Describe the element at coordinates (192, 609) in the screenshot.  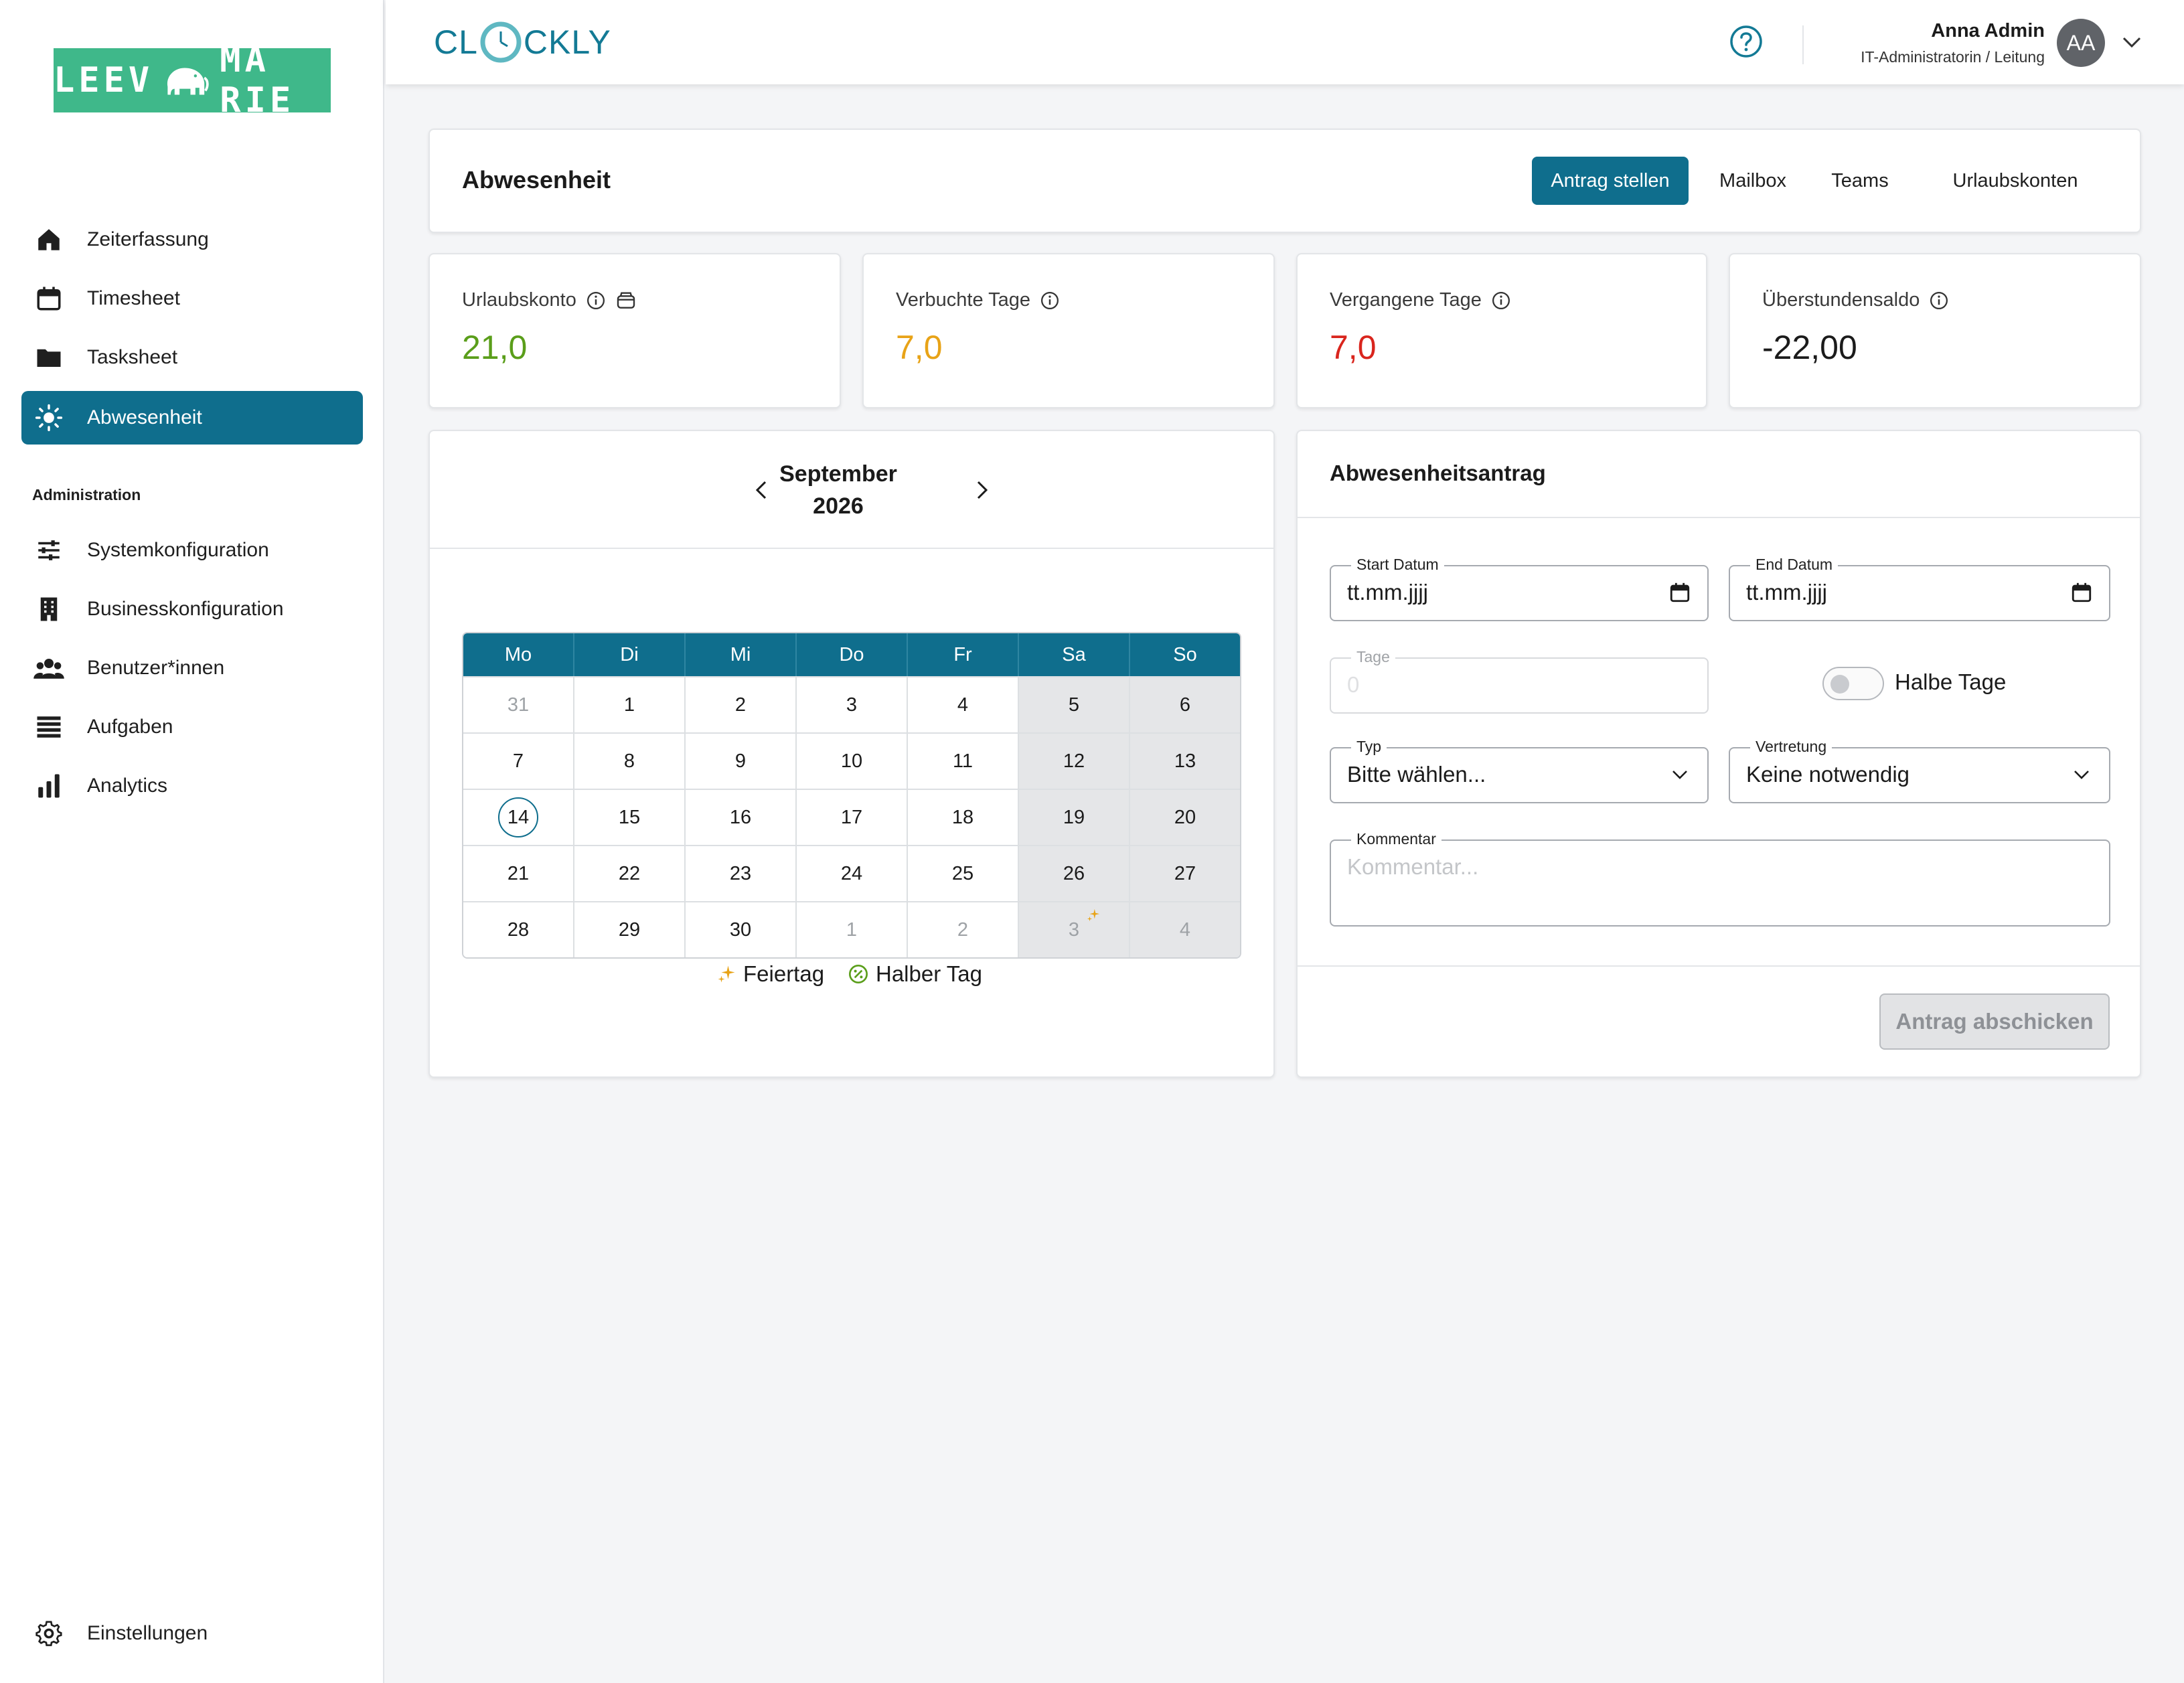
I see `sidebar-item-businesskonfiguration: Businesskonfiguration` at that location.